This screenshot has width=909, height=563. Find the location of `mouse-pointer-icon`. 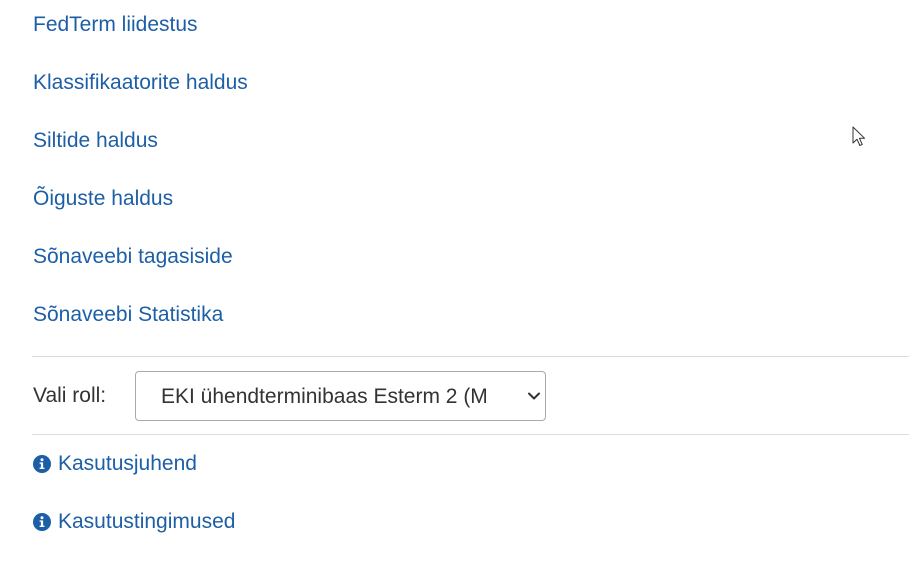

mouse-pointer-icon is located at coordinates (859, 136).